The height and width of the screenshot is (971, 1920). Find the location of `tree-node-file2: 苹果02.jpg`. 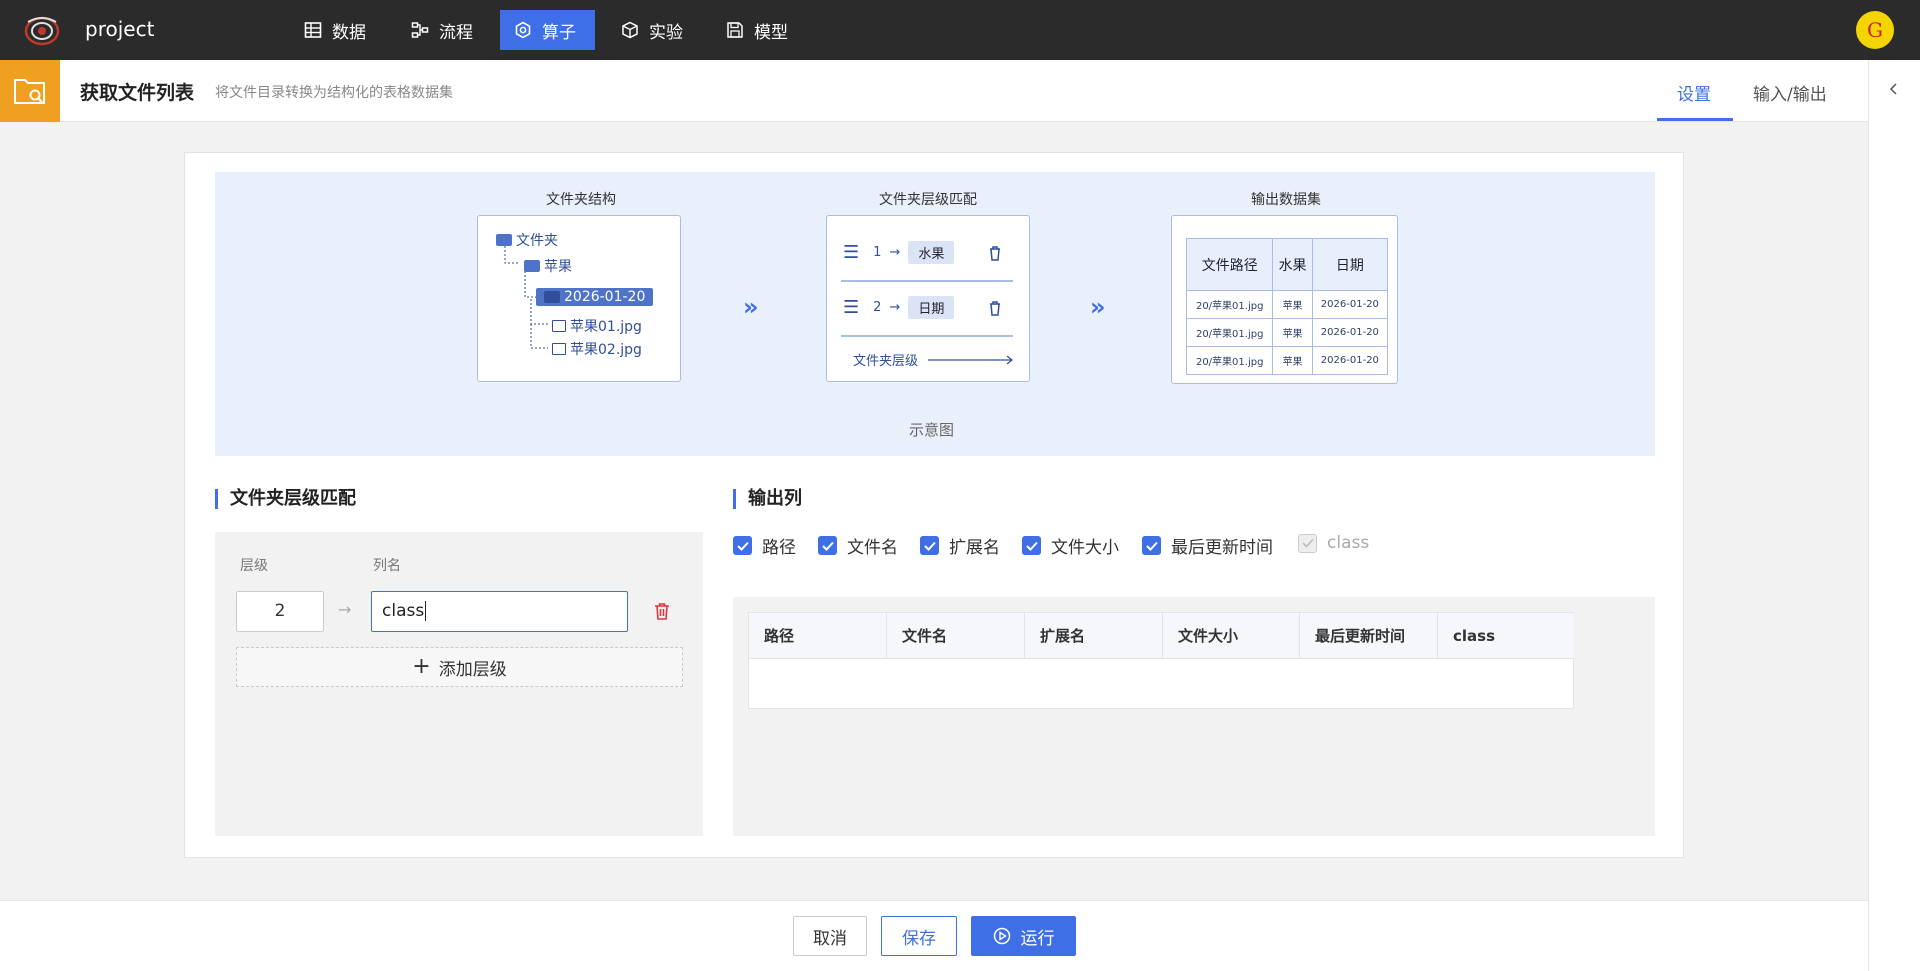

tree-node-file2: 苹果02.jpg is located at coordinates (597, 349).